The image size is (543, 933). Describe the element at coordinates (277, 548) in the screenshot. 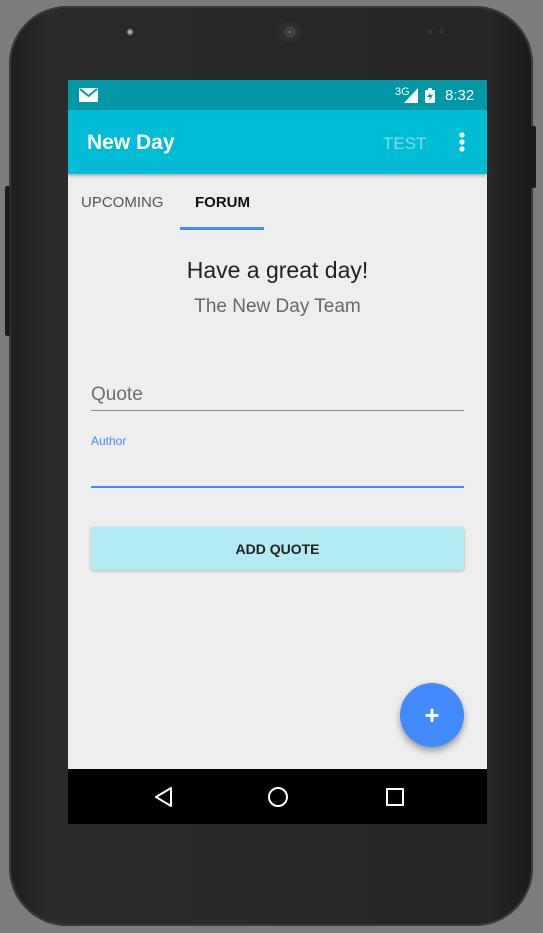

I see `add-quote-button: ADD QUOTE` at that location.